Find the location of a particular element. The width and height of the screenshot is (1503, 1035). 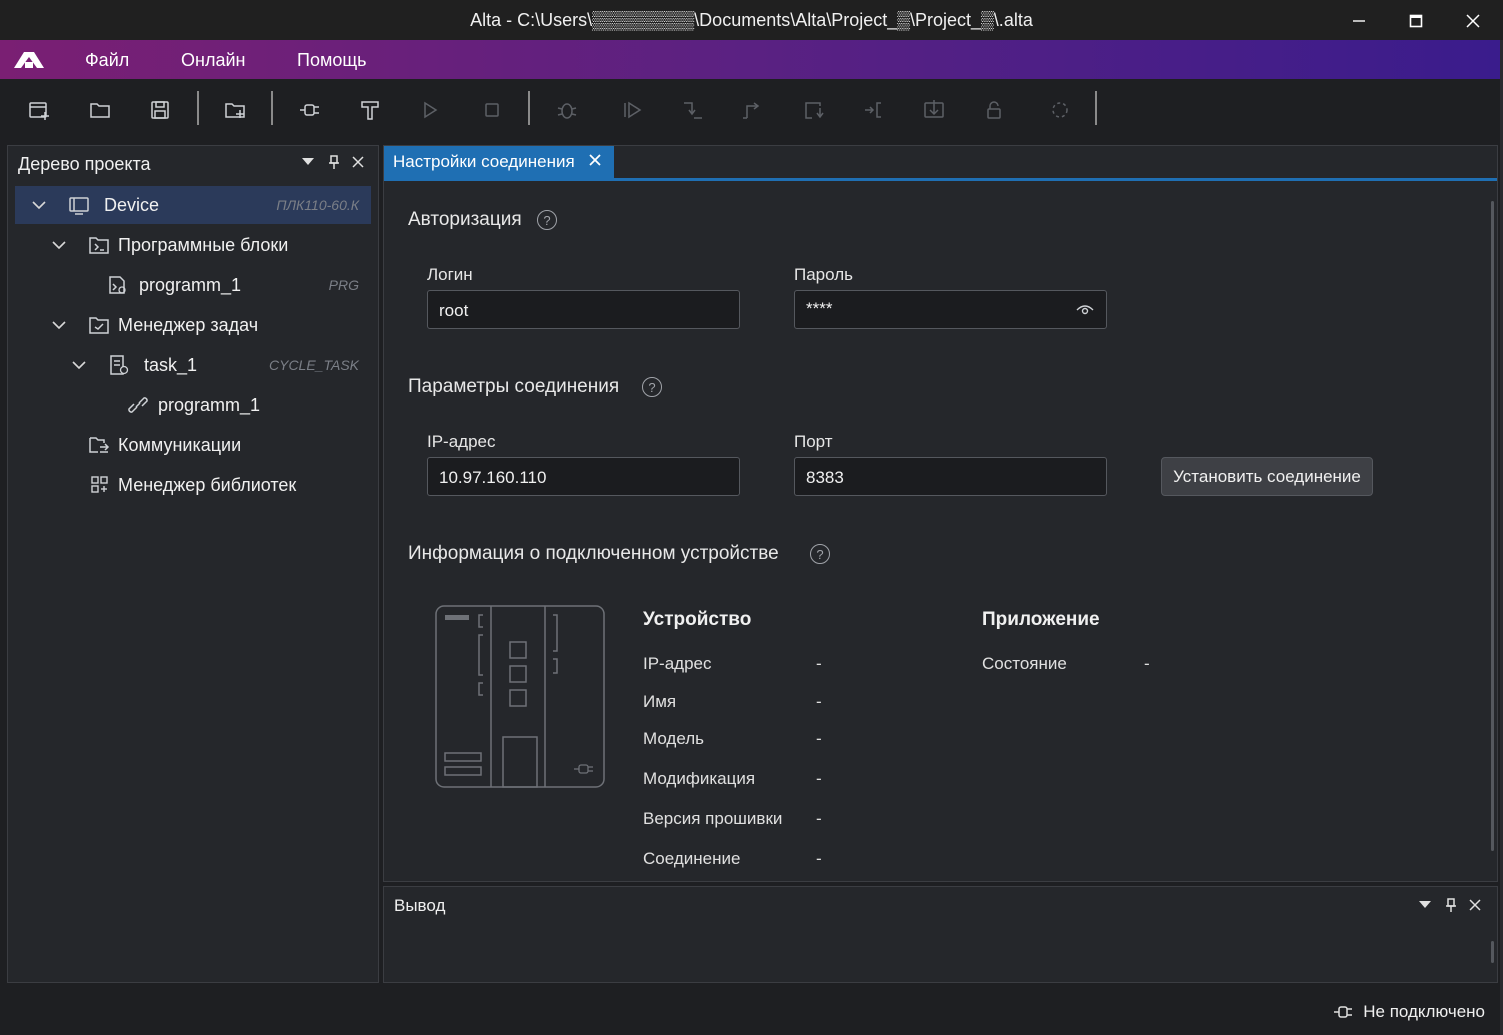

info-firmware-label: Версия прошивки is located at coordinates (713, 818).